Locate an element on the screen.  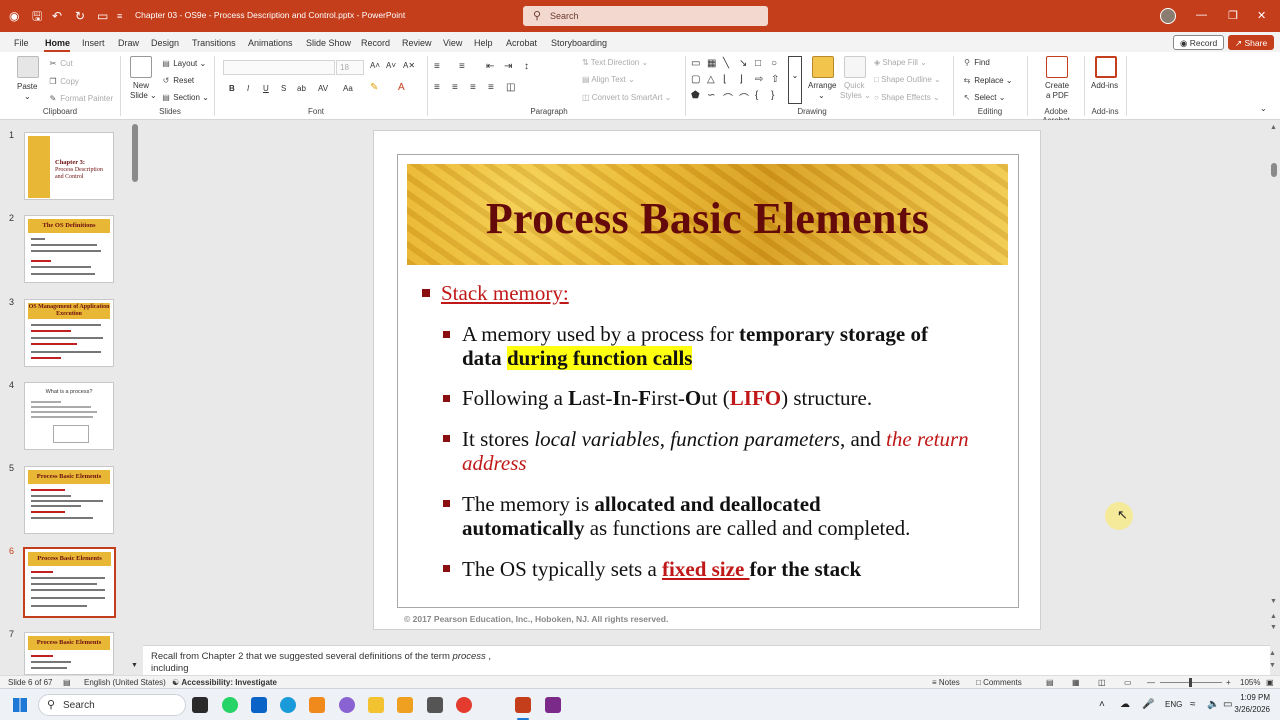
slide-thumbnail-5: Process Basic Elements is located at coordinates (69, 500).